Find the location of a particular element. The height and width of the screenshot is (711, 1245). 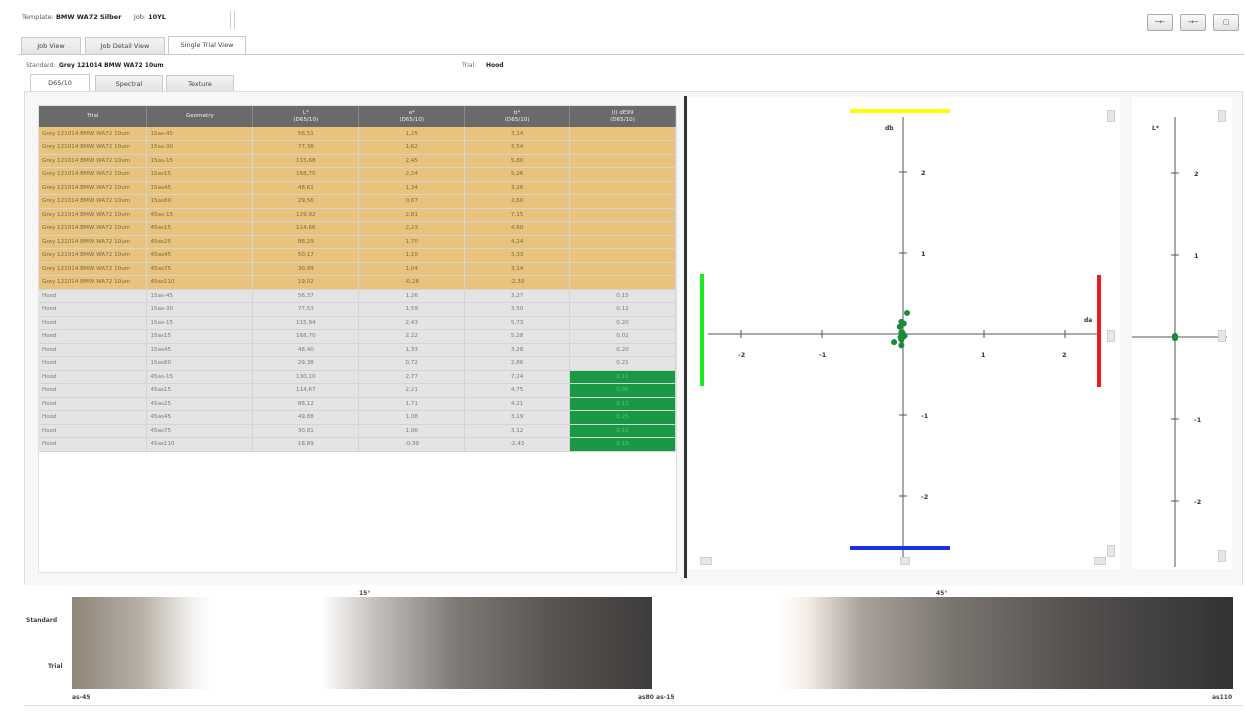

table-row: Hood 45as110 18,89 -0,39 -2,43 0,18 is located at coordinates (357, 444).